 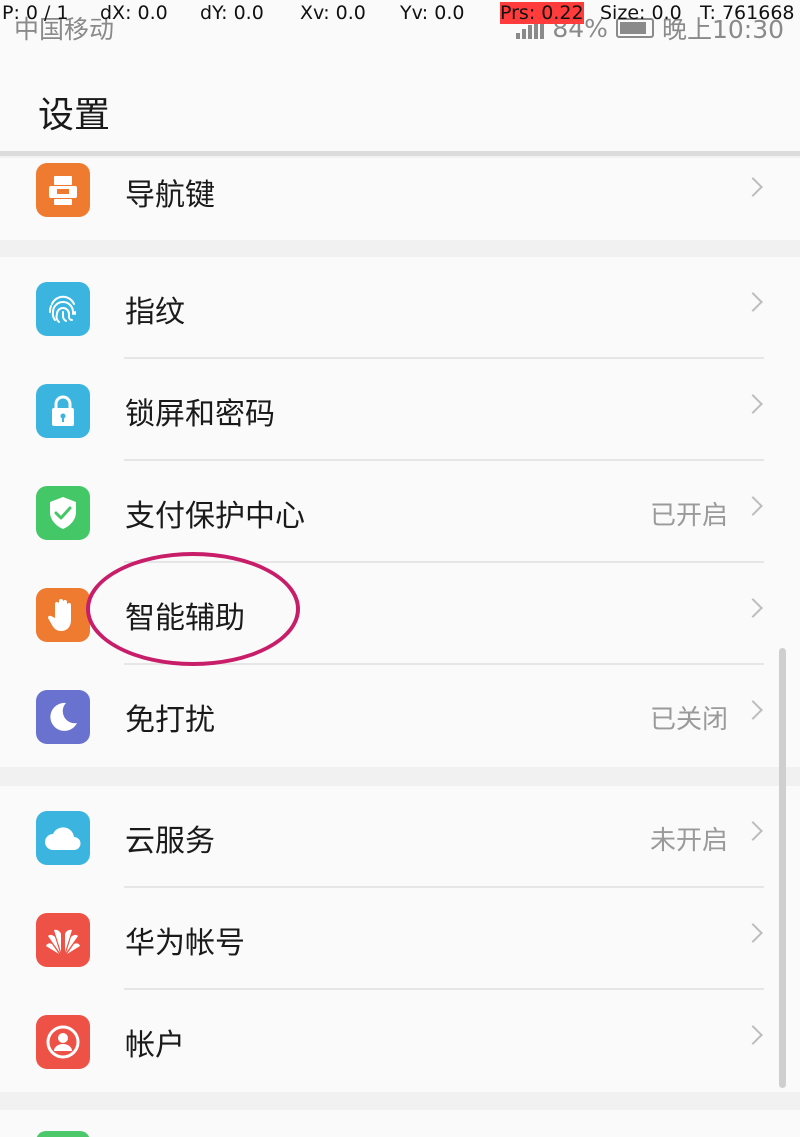 I want to click on settings-item-huawei-id: 华为帐号, so click(x=400, y=939).